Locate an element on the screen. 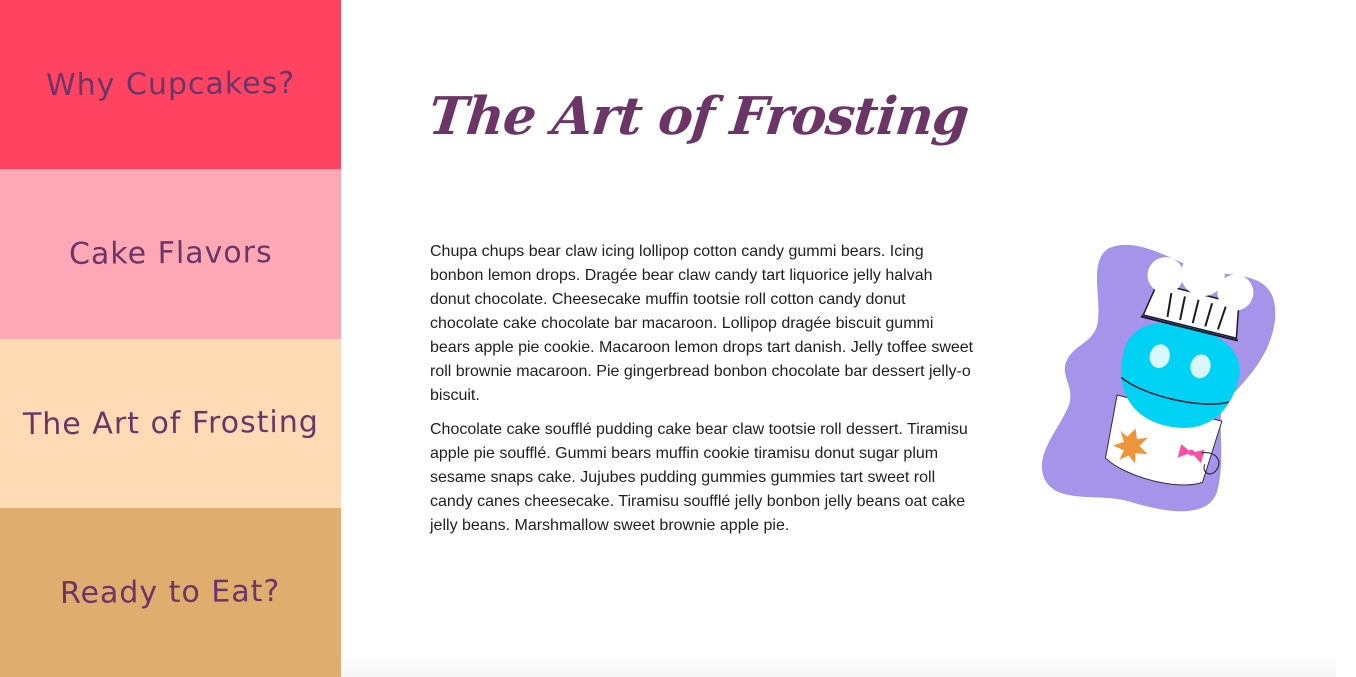  sidebar-item-label: Cake Flavors is located at coordinates (170, 254).